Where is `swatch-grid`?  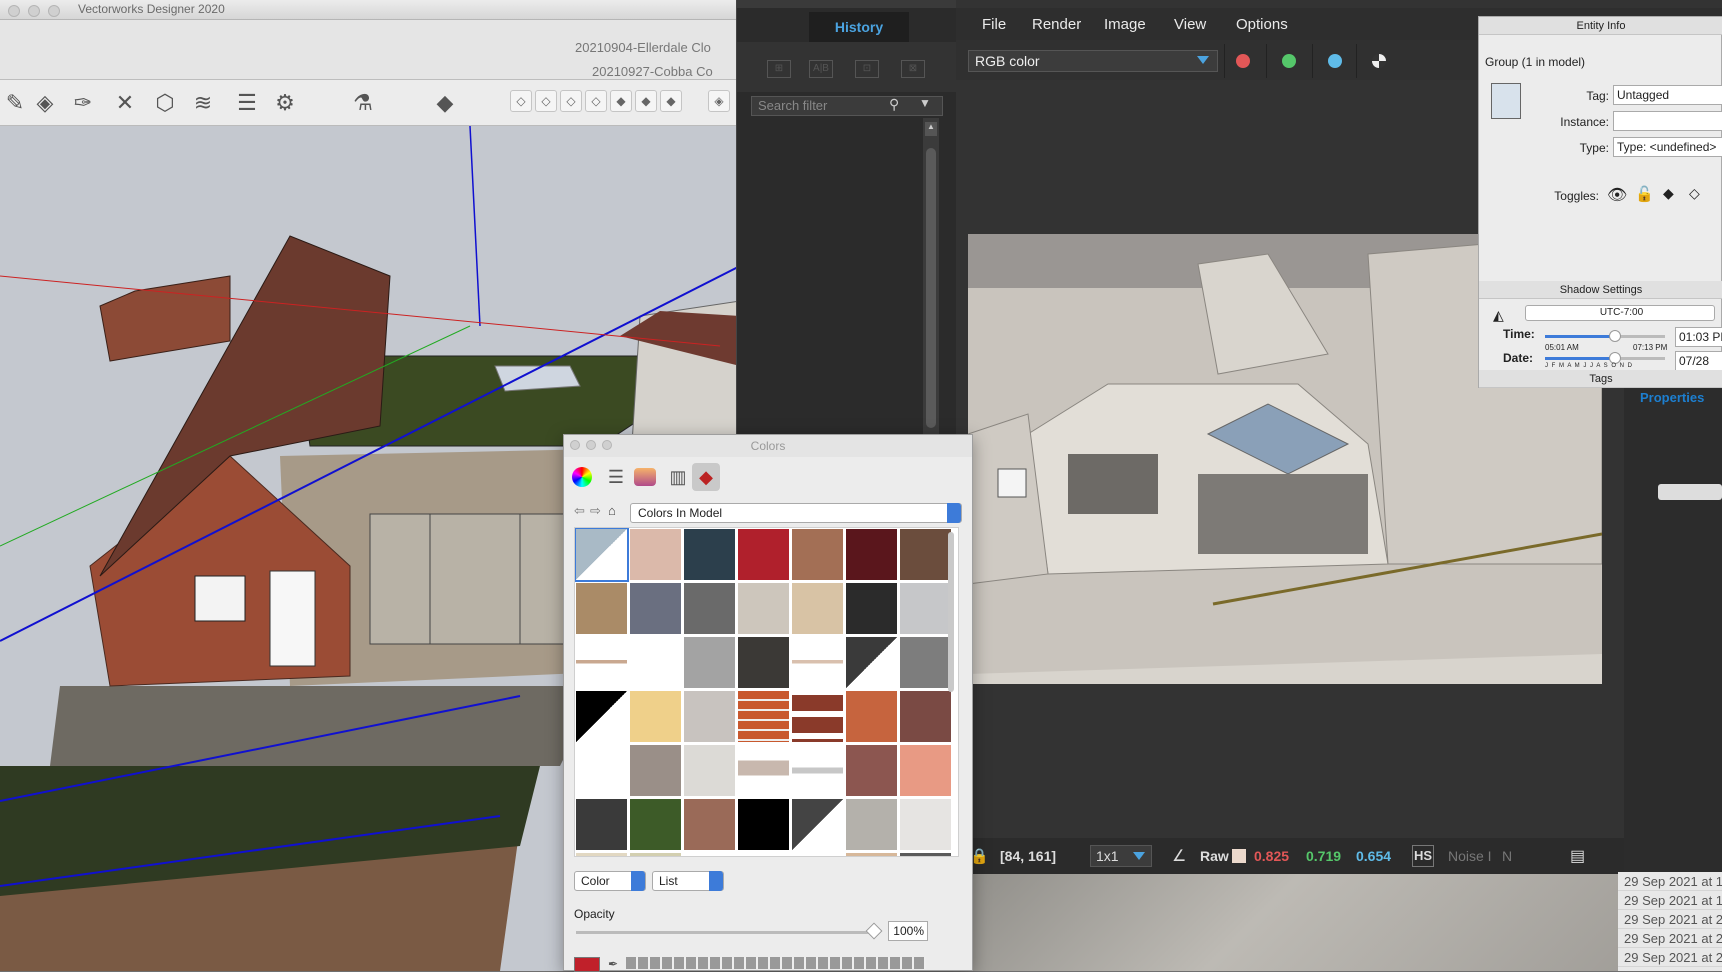
swatch-grid is located at coordinates (766, 692).